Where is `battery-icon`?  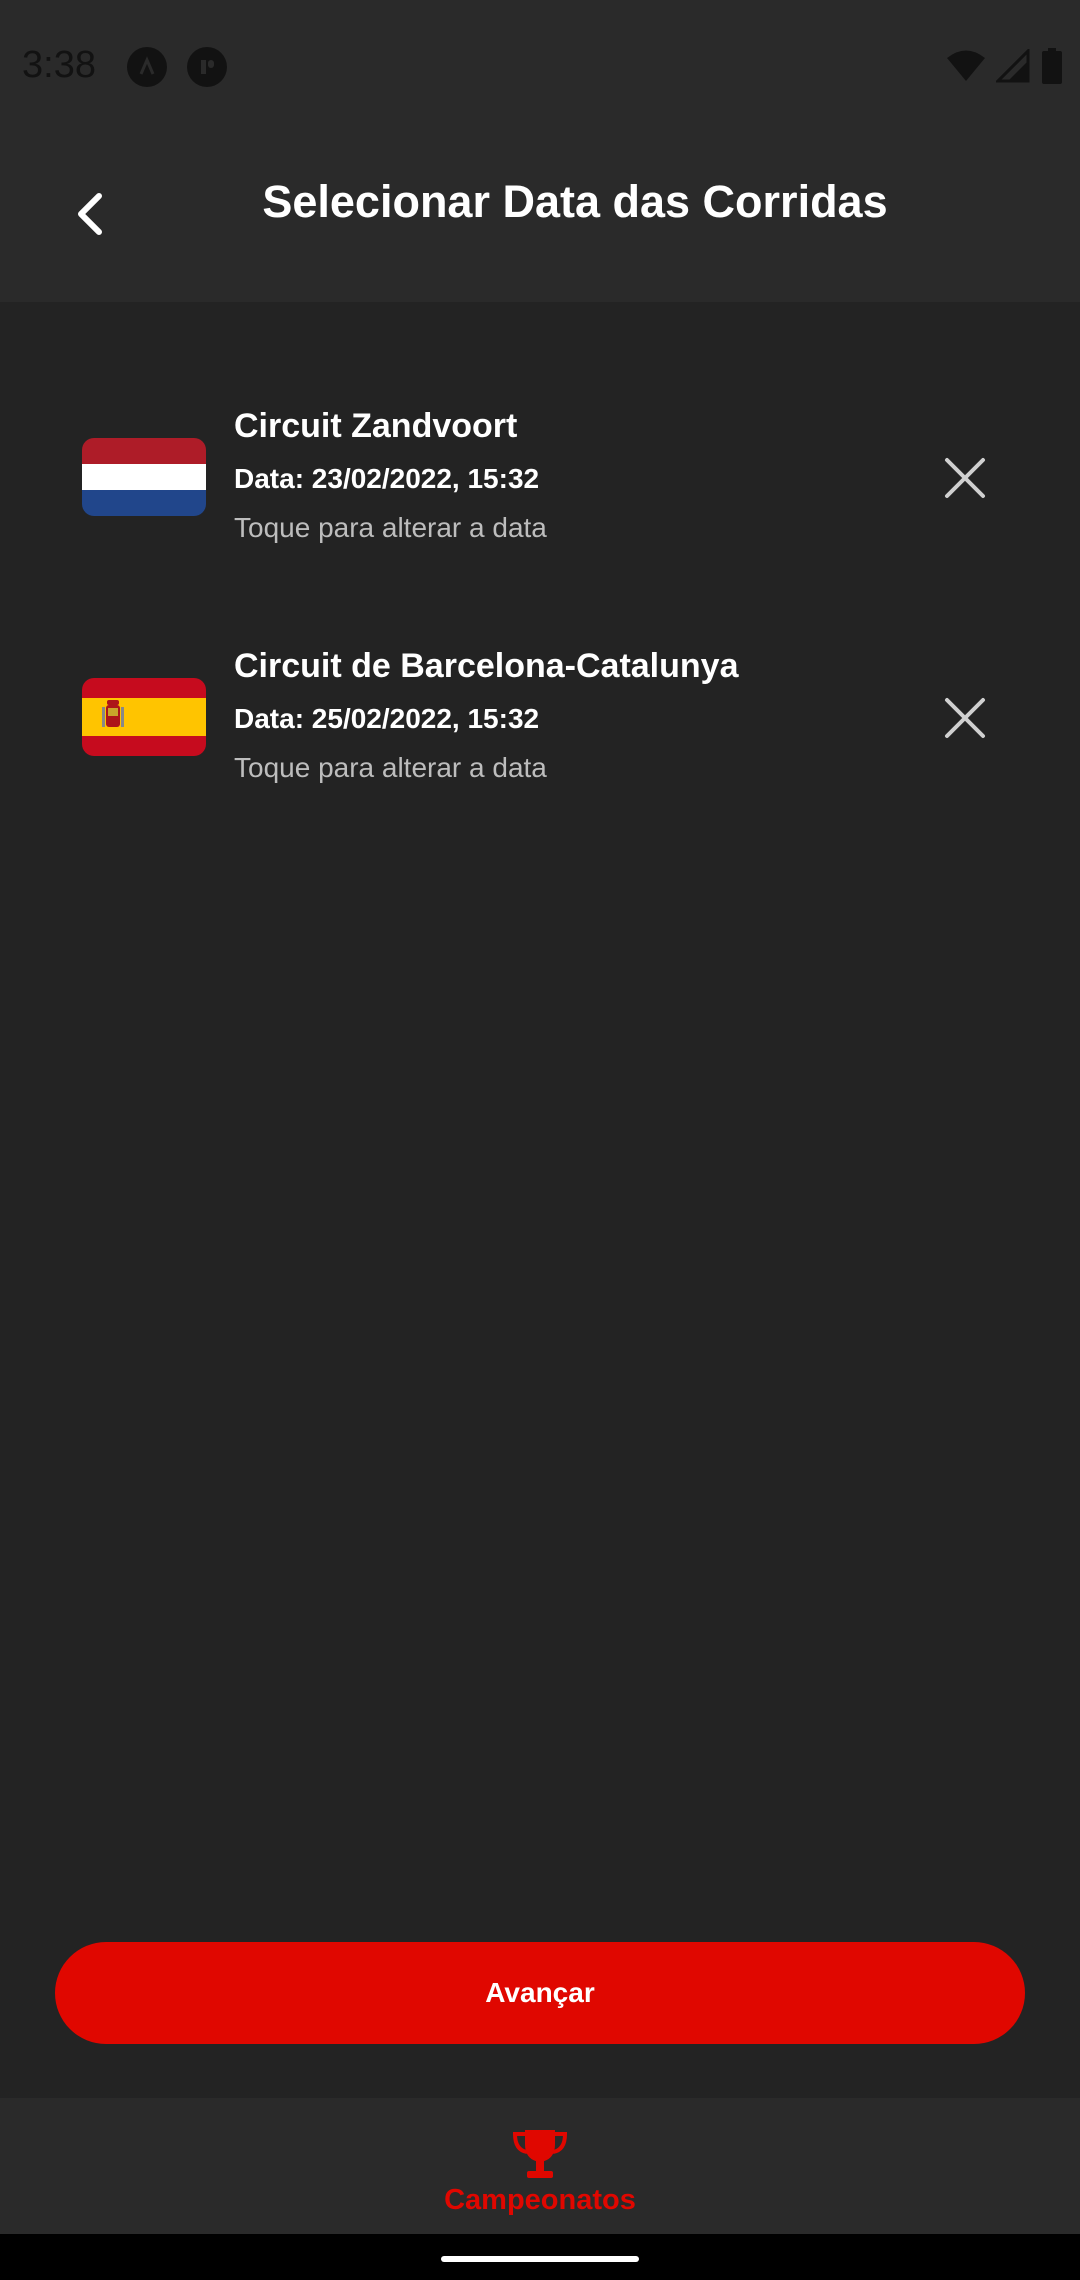 battery-icon is located at coordinates (1052, 66).